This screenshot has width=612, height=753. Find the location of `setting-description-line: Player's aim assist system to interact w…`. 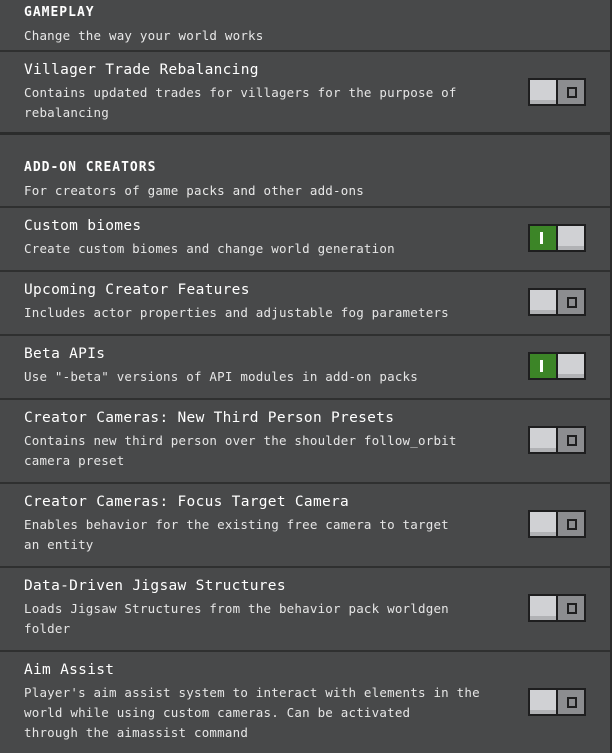

setting-description-line: Player's aim assist system to interact w… is located at coordinates (252, 692).